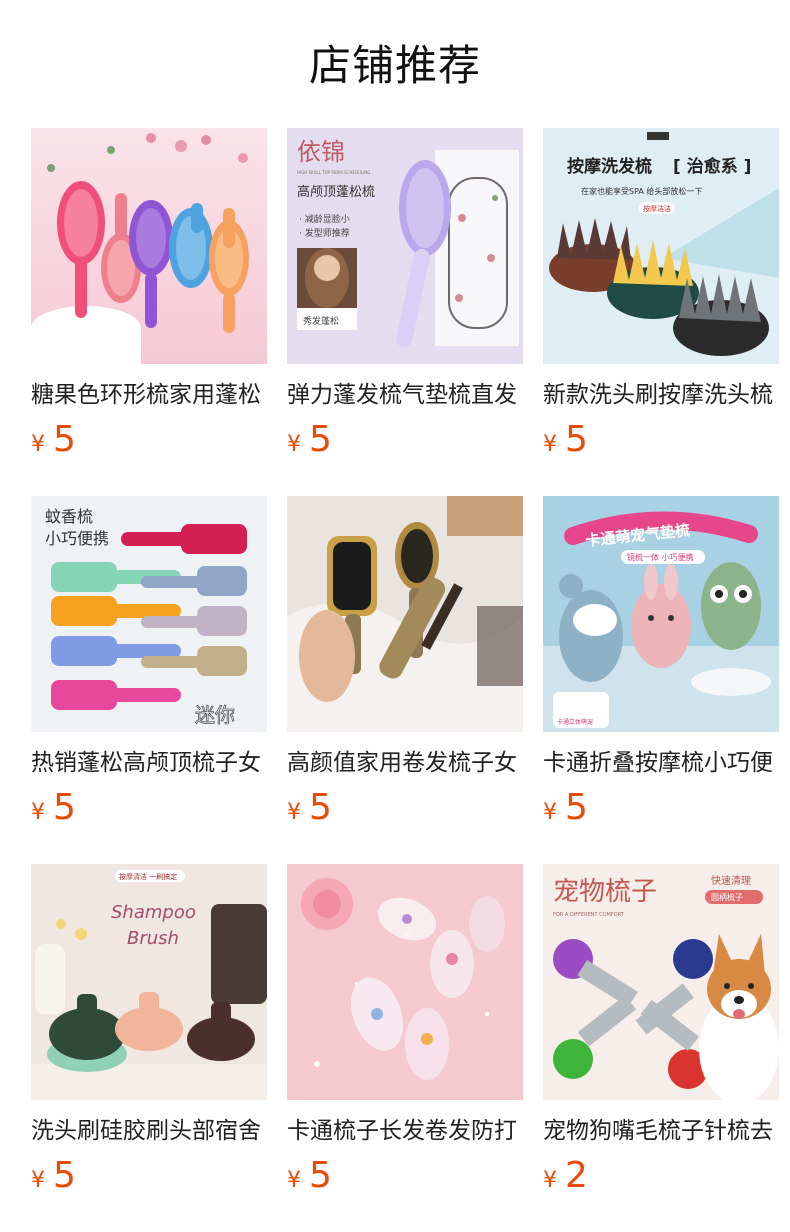  Describe the element at coordinates (149, 1131) in the screenshot. I see `product-name: 洗头刷硅胶刷头部宿舍` at that location.